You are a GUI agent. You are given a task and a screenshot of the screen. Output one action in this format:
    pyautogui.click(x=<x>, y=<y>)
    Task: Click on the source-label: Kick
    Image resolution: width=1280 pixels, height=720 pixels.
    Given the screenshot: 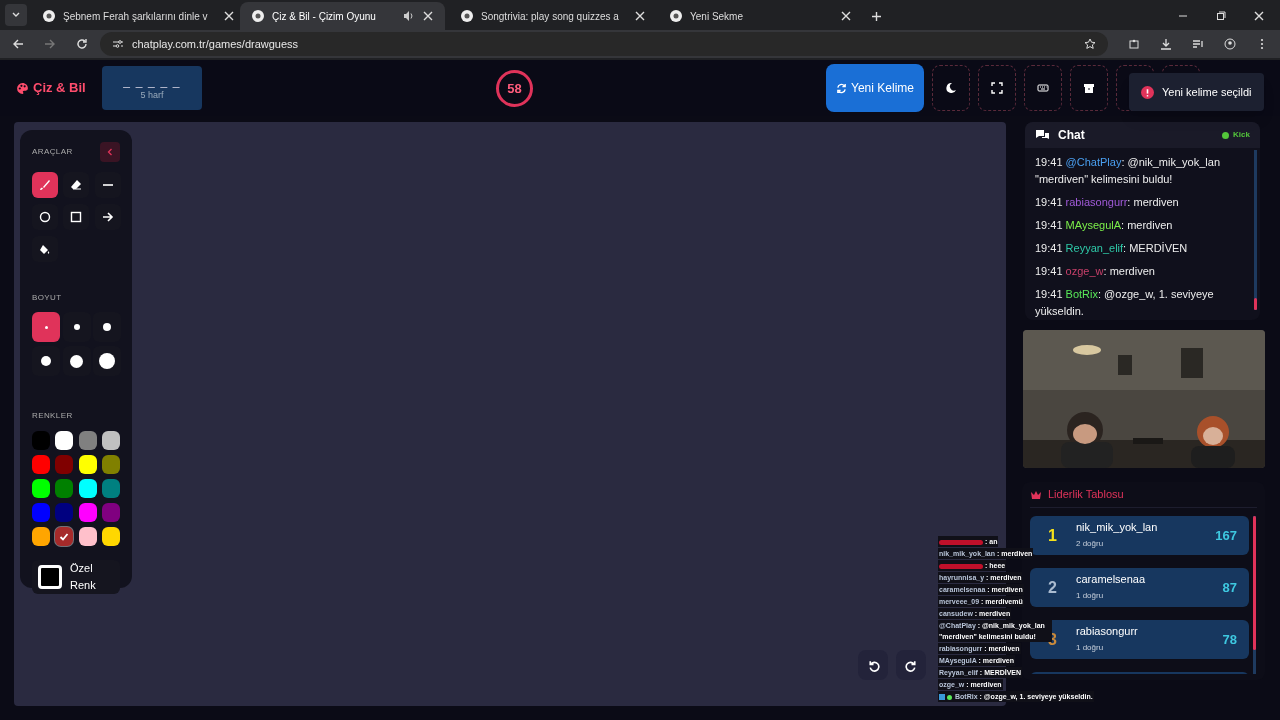 What is the action you would take?
    pyautogui.click(x=1241, y=135)
    